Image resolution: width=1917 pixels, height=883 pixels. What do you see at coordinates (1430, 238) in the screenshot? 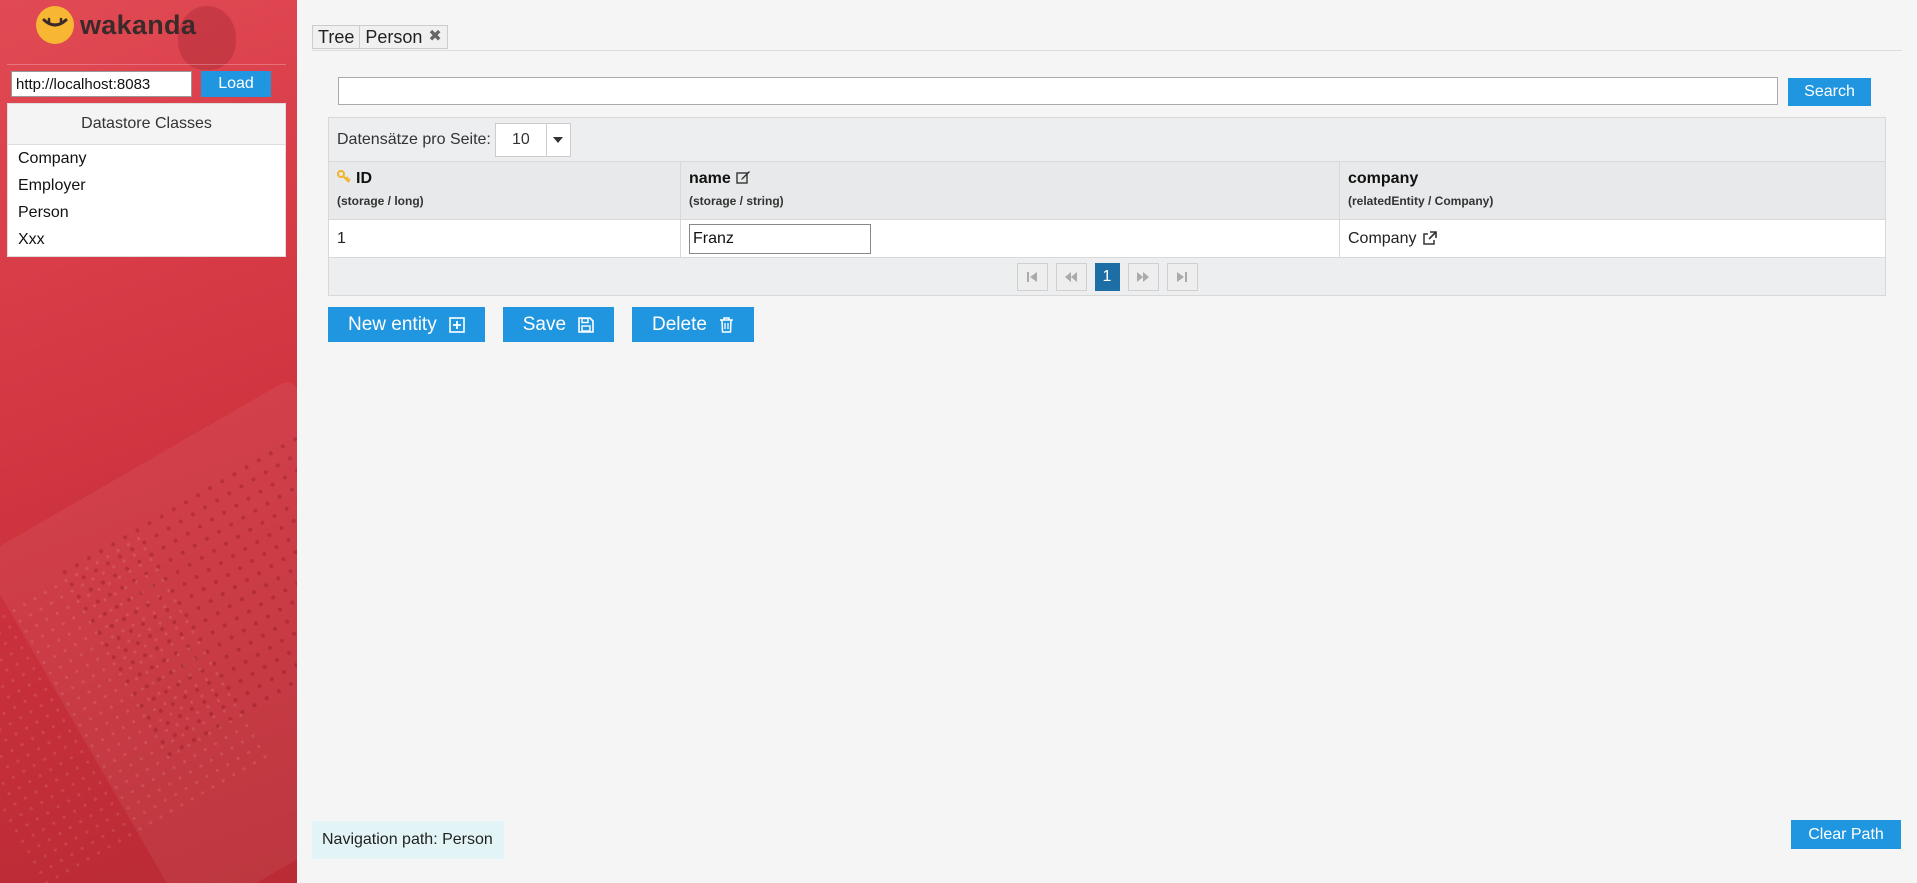
I see `external-link-icon` at bounding box center [1430, 238].